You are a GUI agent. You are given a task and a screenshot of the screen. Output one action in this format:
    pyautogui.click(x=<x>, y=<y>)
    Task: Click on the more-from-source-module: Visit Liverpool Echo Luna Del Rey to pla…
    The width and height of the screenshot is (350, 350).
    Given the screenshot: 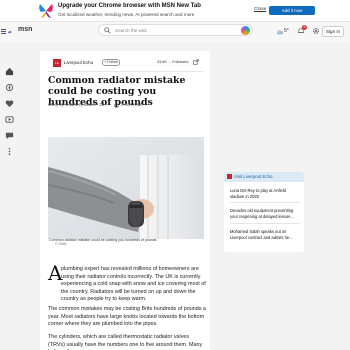 What is the action you would take?
    pyautogui.click(x=264, y=212)
    